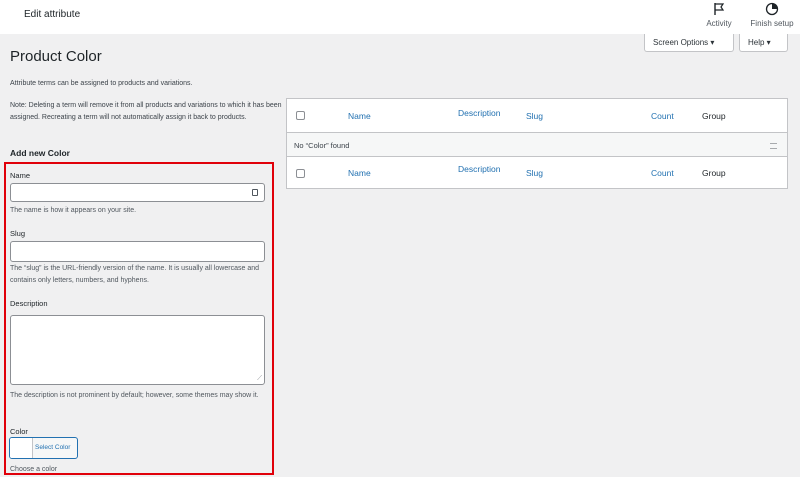 The width and height of the screenshot is (800, 477). I want to click on activity-button: Activity, so click(719, 15).